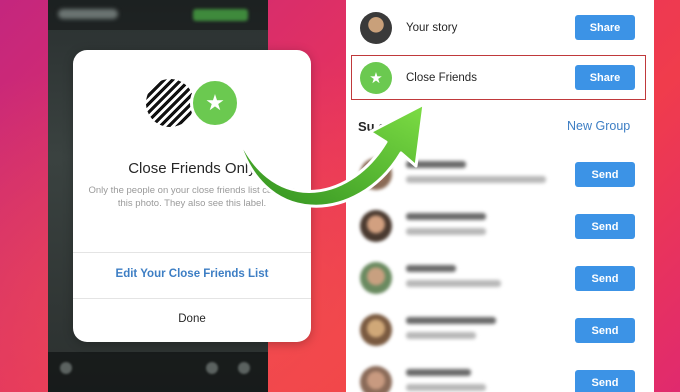 The height and width of the screenshot is (392, 680). What do you see at coordinates (212, 368) in the screenshot?
I see `bottom-center-icon` at bounding box center [212, 368].